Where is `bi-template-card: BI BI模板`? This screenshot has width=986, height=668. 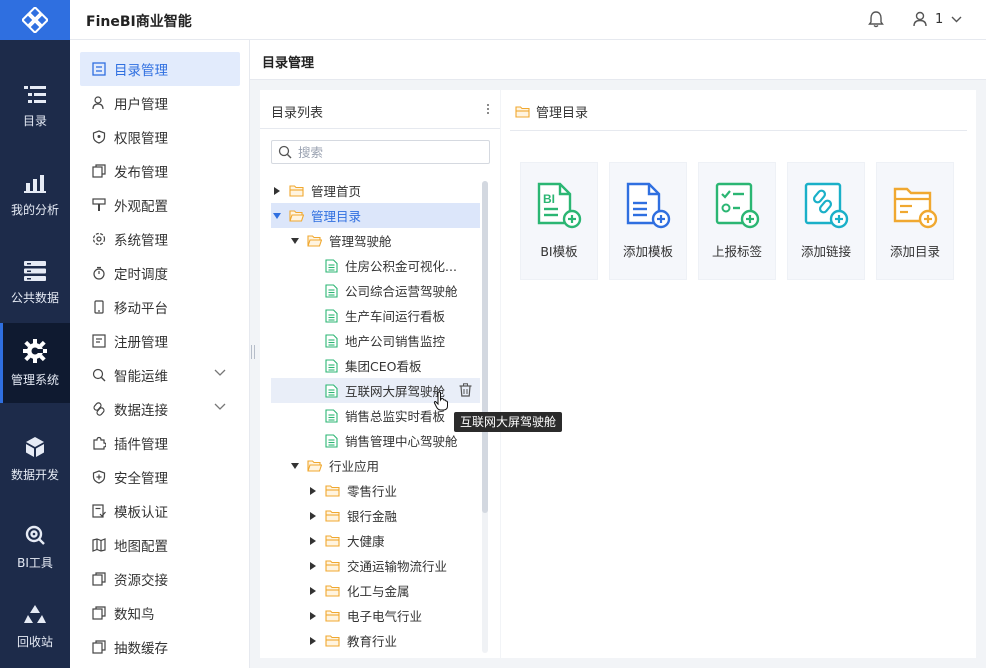
bi-template-card: BI BI模板 is located at coordinates (559, 221).